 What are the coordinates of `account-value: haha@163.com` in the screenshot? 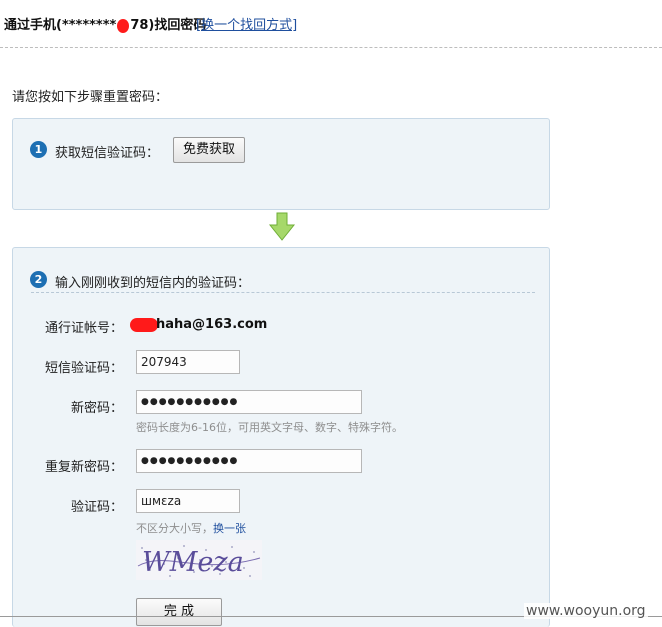 It's located at (212, 324).